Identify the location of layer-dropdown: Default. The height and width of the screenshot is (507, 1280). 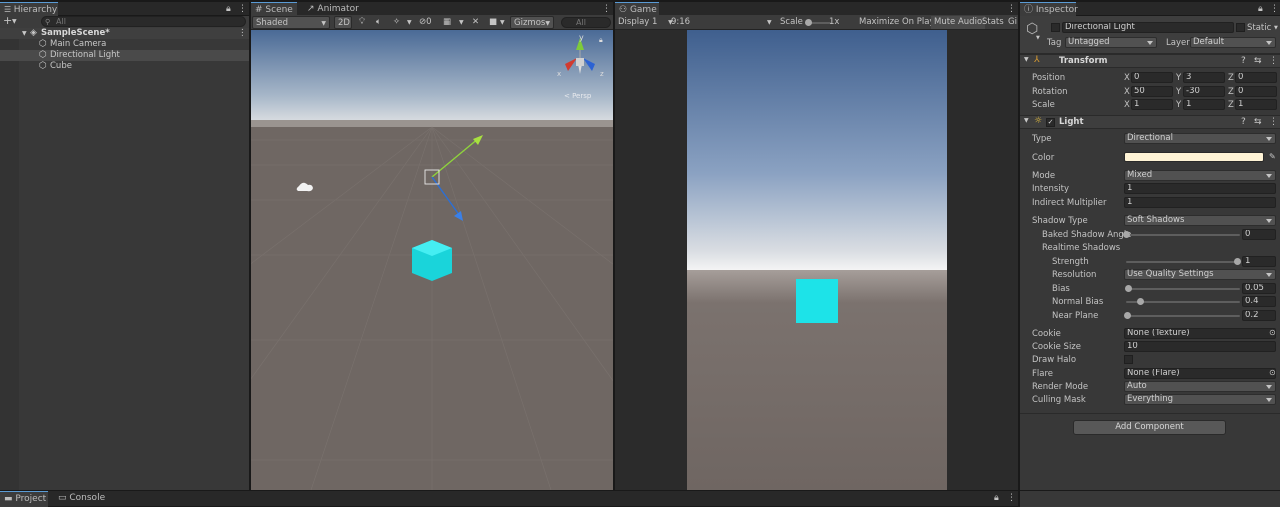
(1233, 42).